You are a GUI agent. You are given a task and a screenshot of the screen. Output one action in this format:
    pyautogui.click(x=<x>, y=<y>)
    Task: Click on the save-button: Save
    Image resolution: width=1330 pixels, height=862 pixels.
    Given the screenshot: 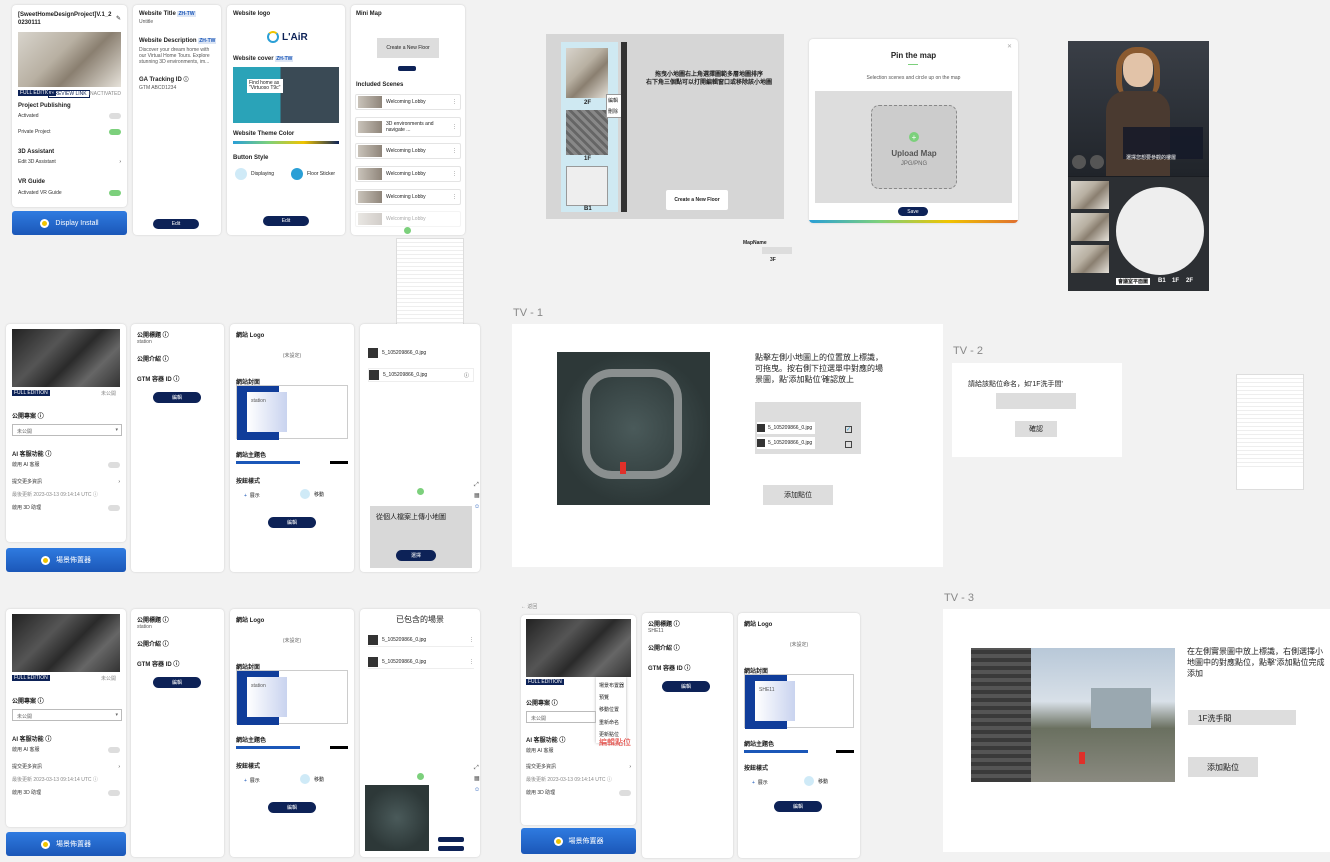 What is the action you would take?
    pyautogui.click(x=913, y=211)
    